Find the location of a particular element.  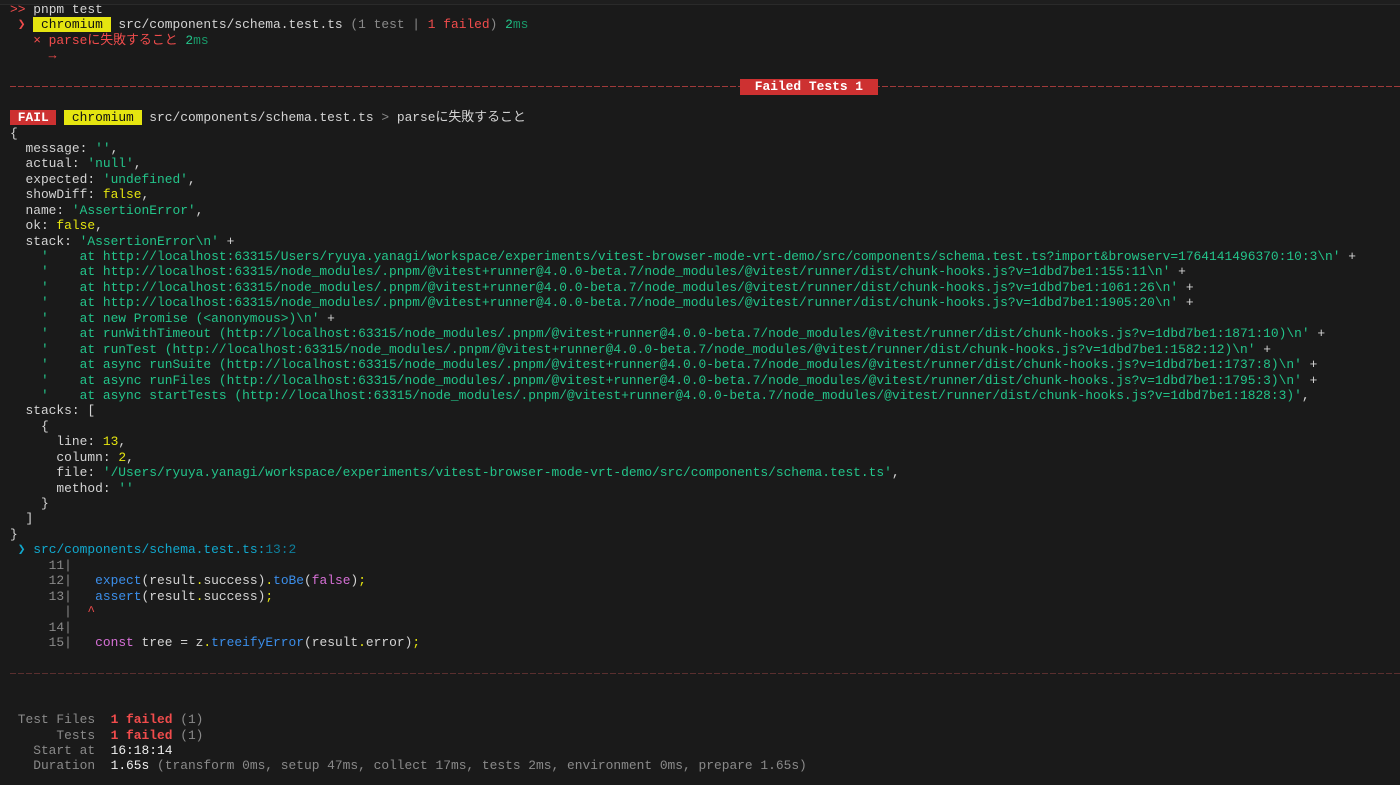

code-caret-line: | ^ is located at coordinates (705, 611).